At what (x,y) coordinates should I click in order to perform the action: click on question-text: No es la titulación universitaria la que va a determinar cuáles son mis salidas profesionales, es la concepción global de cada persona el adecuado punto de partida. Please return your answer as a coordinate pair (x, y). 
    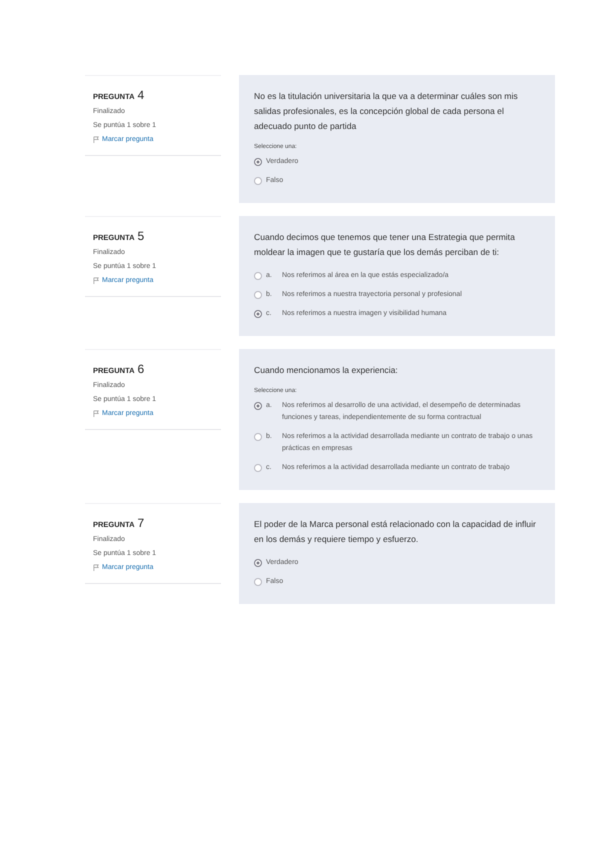
    Looking at the image, I should click on (386, 111).